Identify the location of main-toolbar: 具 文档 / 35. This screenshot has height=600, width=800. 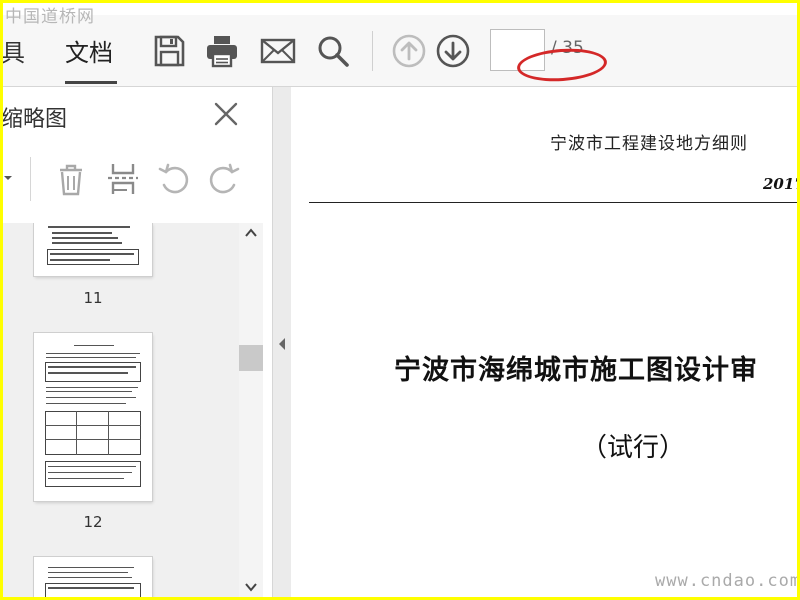
(400, 51).